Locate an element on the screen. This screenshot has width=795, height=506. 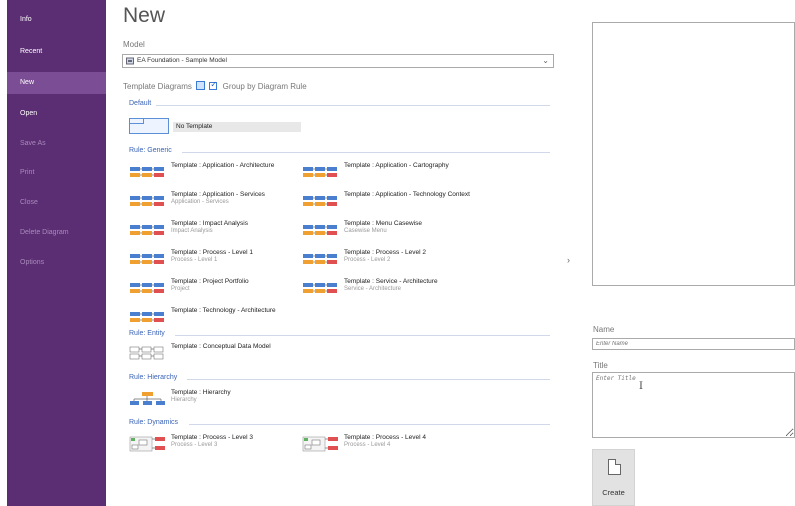
diagram-preview is located at coordinates (693, 154).